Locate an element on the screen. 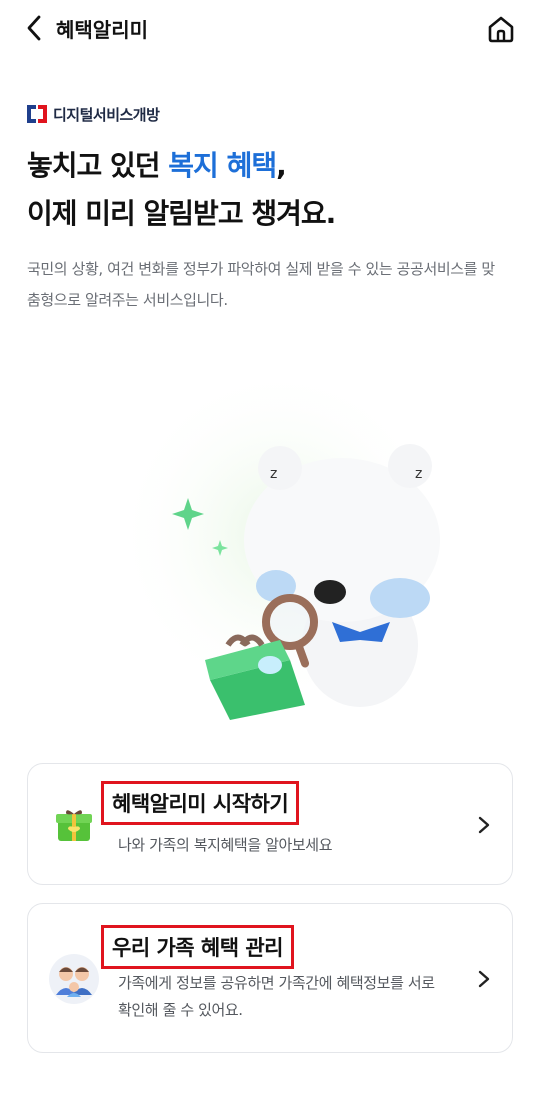  card-subtitle: 나와 가족의 복지혜택을 알아보세요 is located at coordinates (225, 845).